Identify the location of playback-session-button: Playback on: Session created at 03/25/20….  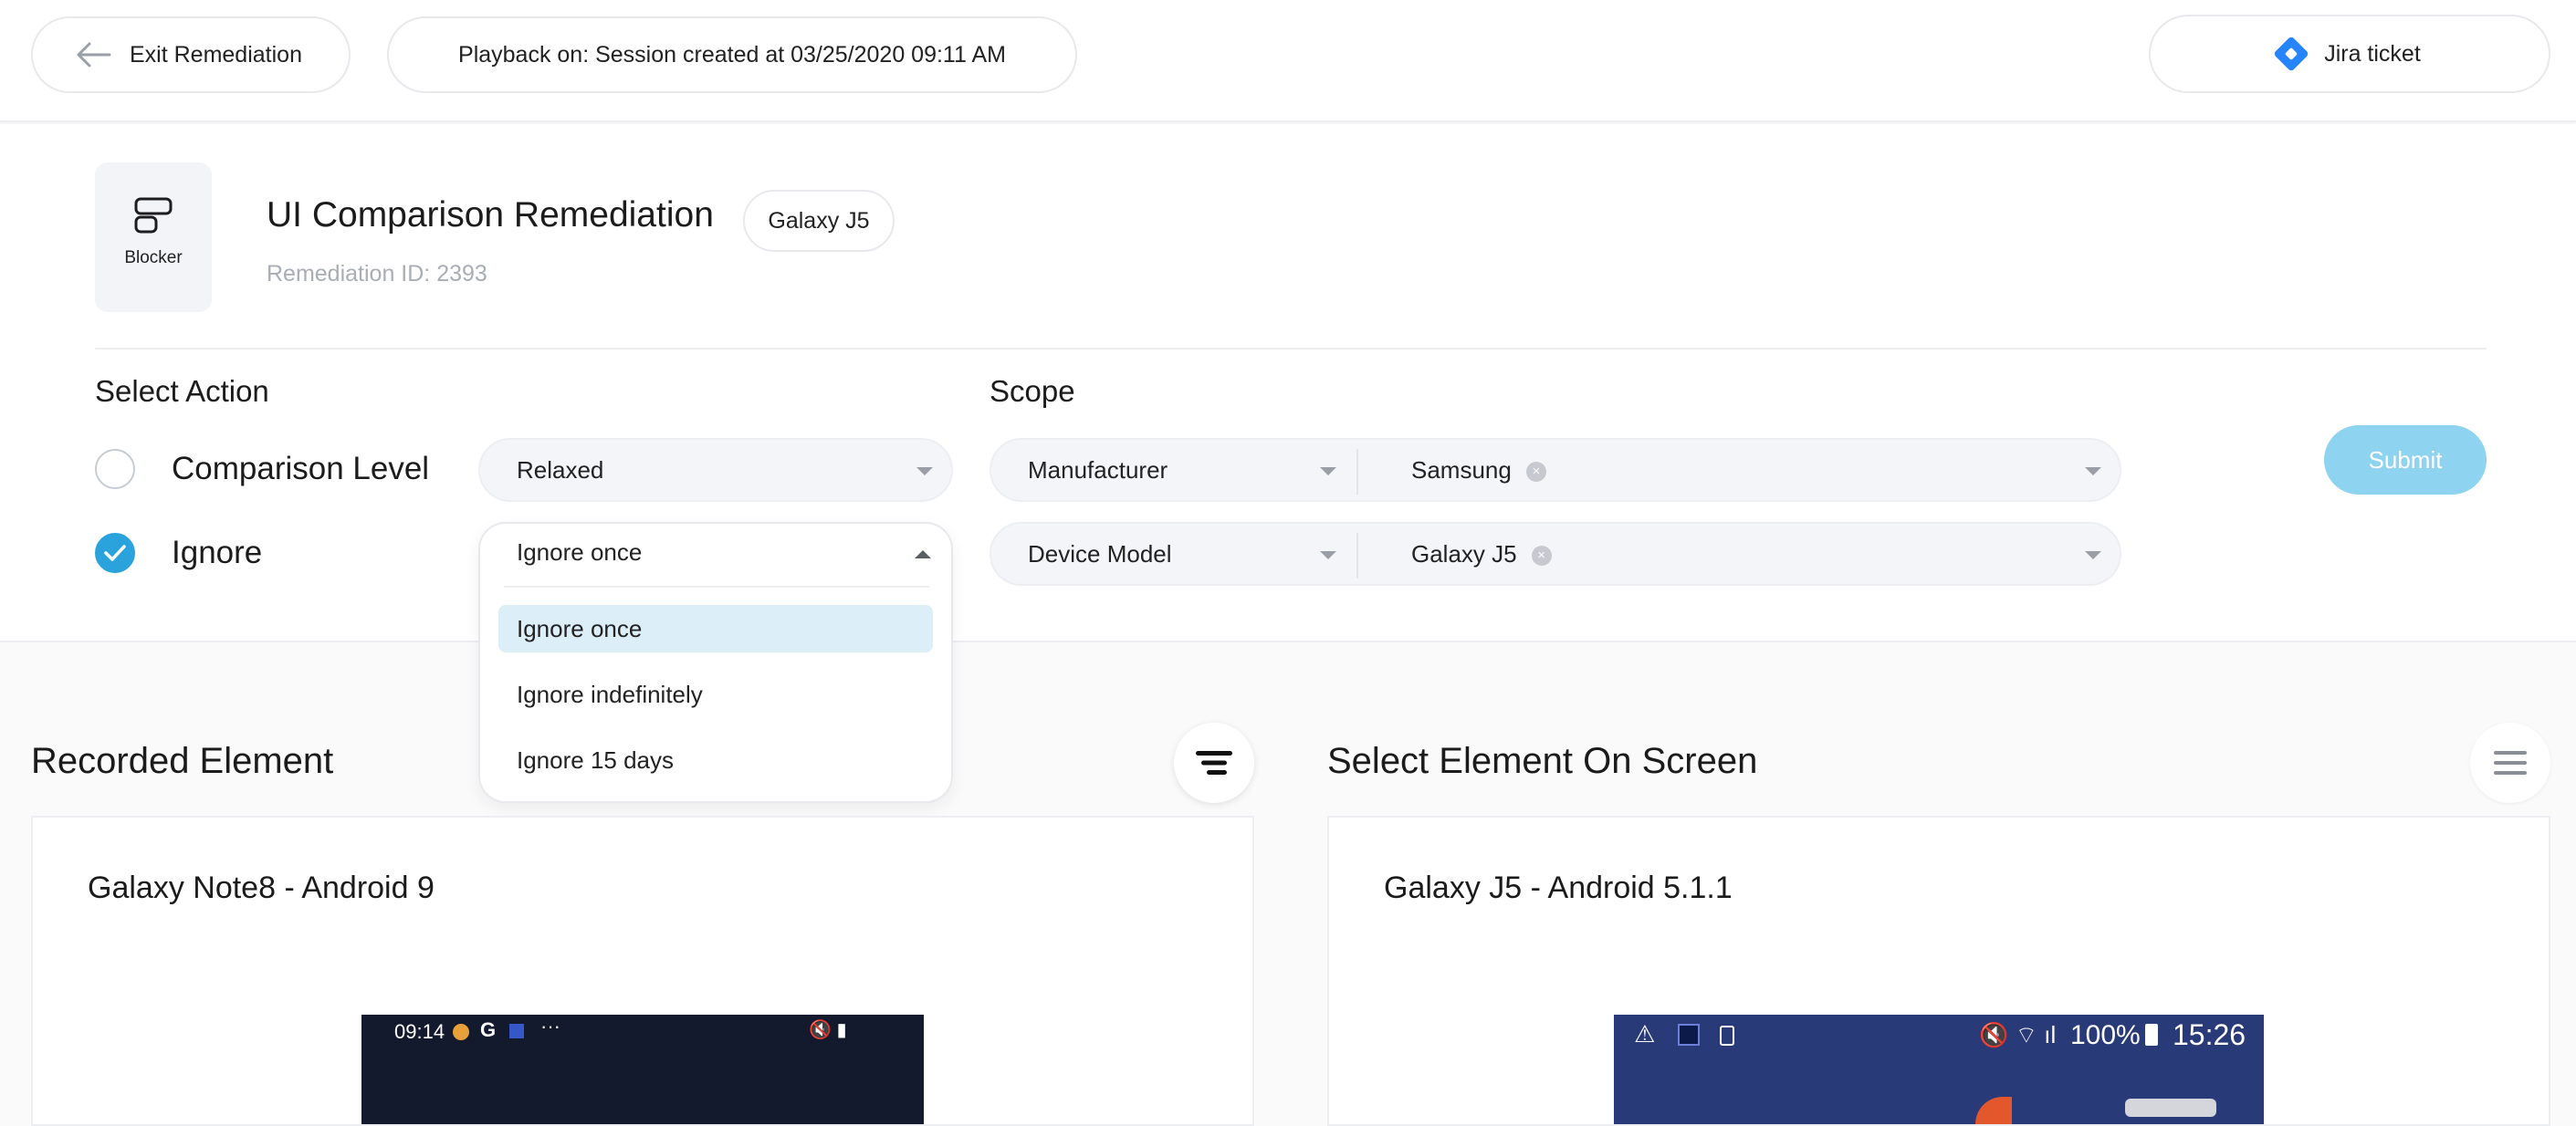
(732, 54).